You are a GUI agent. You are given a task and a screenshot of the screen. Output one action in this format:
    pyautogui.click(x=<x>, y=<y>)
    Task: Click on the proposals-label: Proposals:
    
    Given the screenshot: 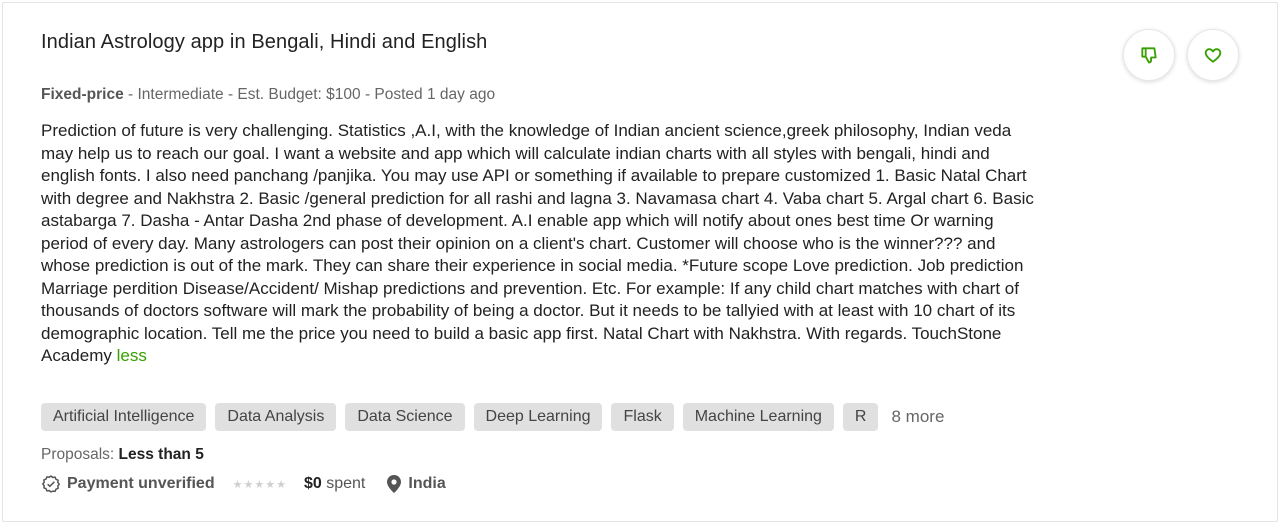 What is the action you would take?
    pyautogui.click(x=78, y=454)
    